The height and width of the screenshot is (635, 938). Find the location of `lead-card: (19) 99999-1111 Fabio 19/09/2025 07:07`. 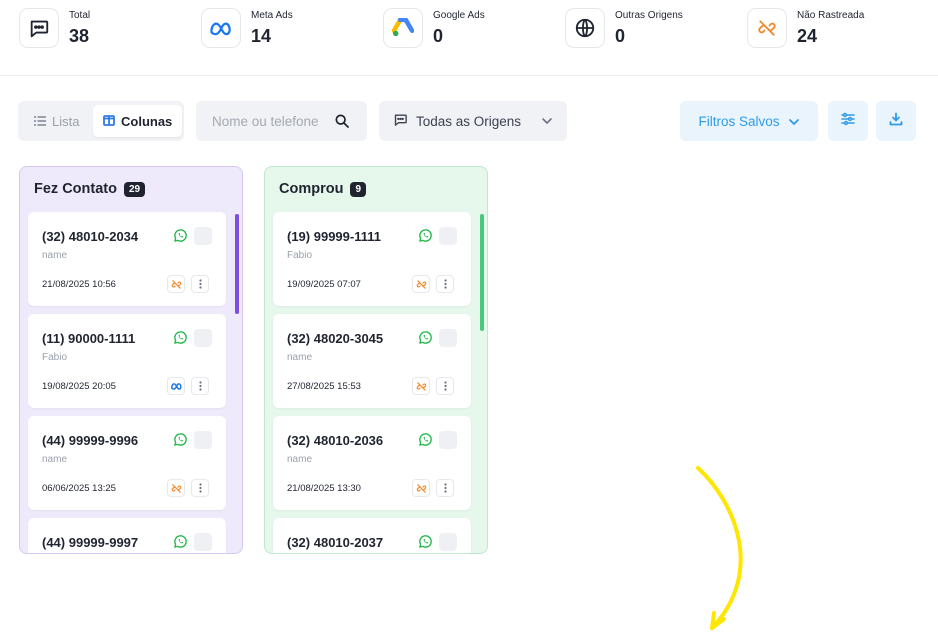

lead-card: (19) 99999-1111 Fabio 19/09/2025 07:07 is located at coordinates (372, 259).